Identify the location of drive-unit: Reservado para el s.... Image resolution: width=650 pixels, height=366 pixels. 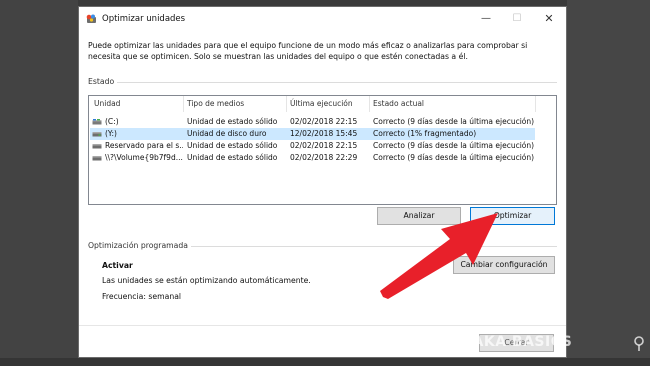
(144, 145).